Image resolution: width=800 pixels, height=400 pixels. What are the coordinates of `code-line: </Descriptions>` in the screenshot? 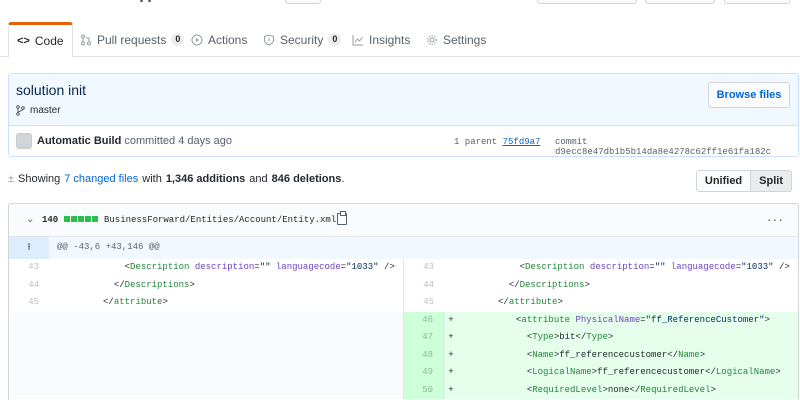 It's located at (549, 284).